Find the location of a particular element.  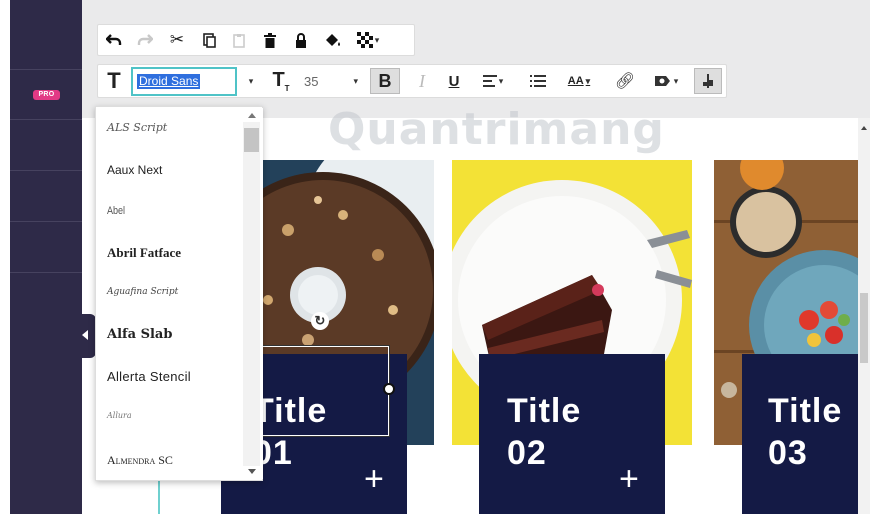

watermark: Quantrimang is located at coordinates (496, 129).